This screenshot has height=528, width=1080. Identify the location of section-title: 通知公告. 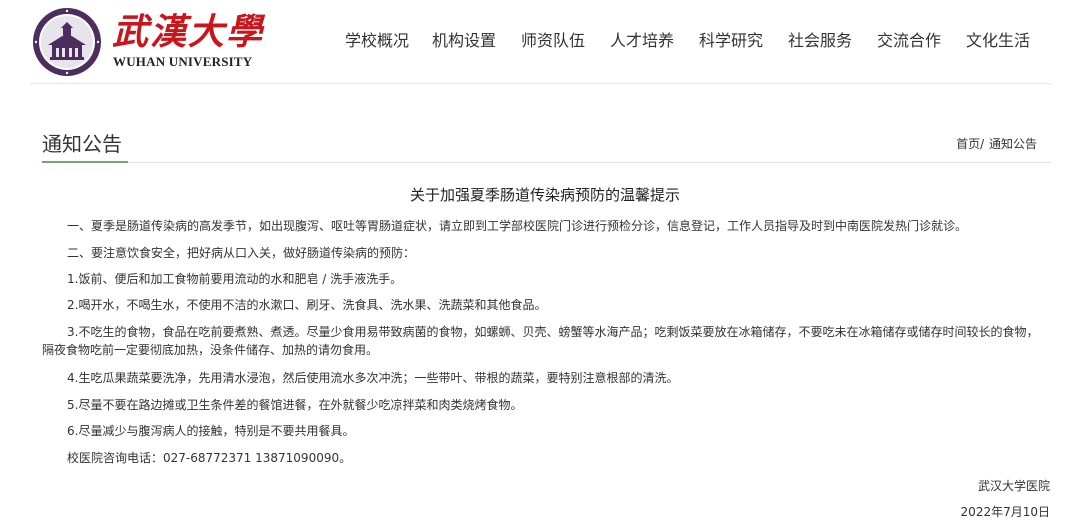
(82, 144).